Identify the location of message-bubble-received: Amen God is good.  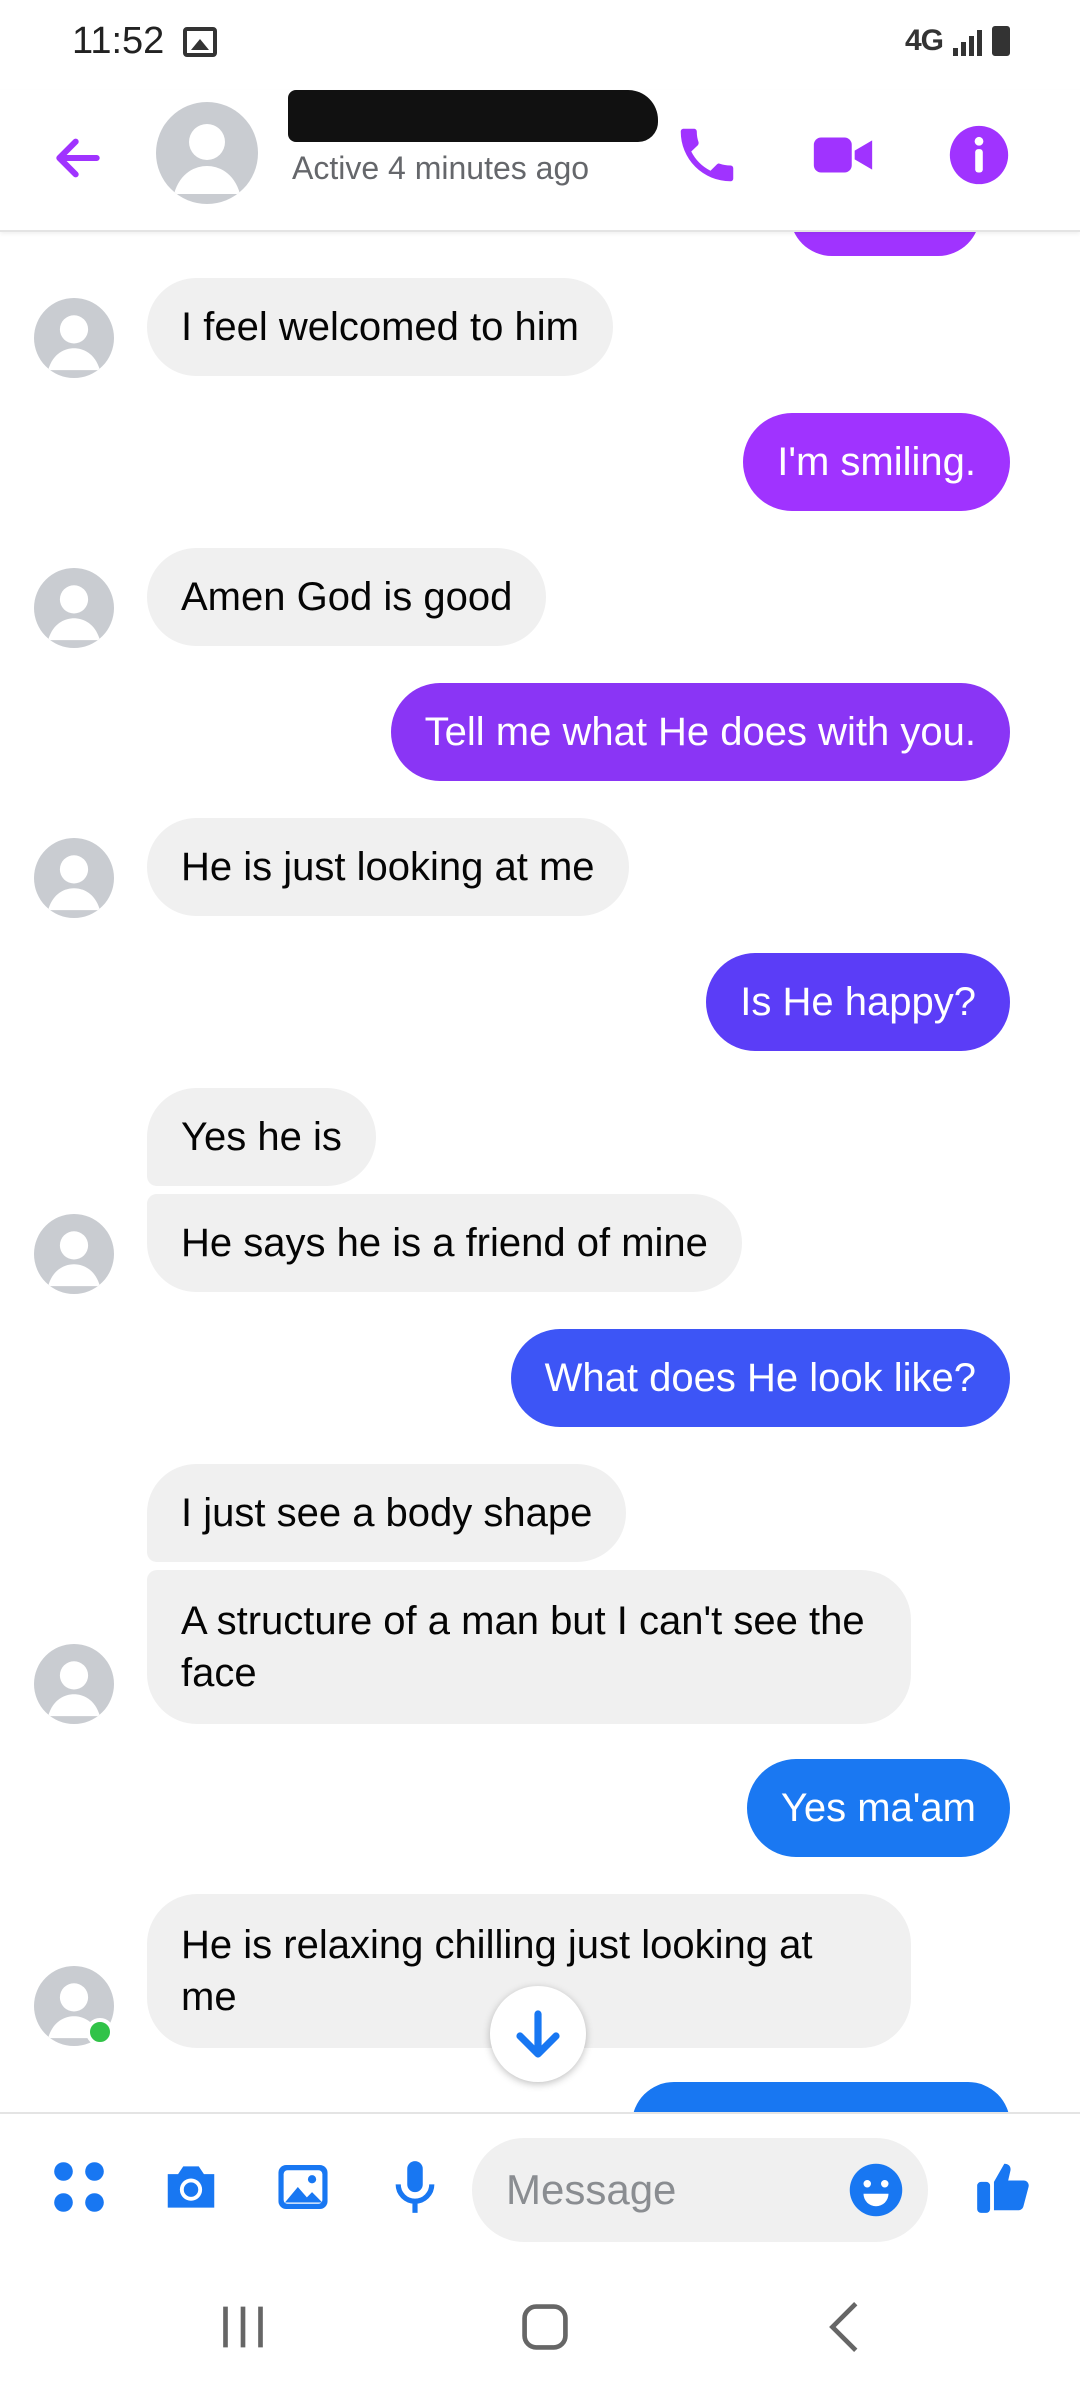
(347, 597).